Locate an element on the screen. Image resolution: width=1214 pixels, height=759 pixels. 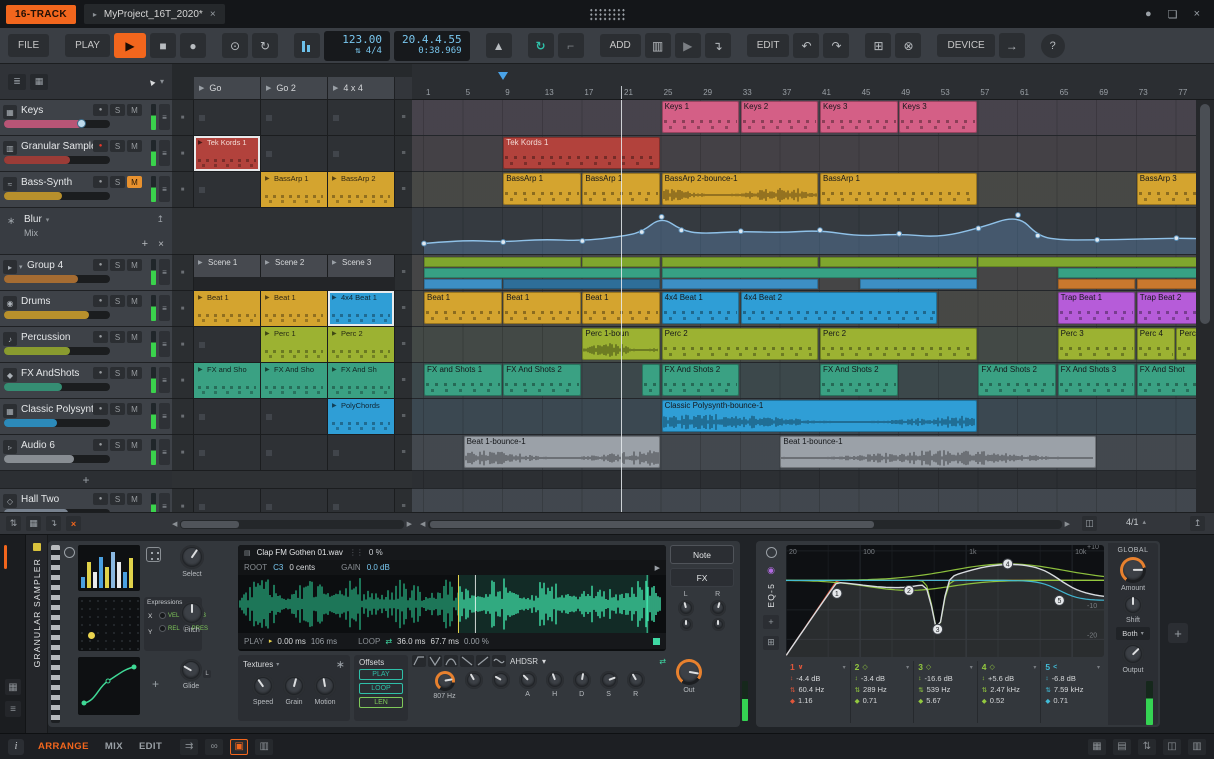
expression-rel: REL is located at coordinates (169, 628).